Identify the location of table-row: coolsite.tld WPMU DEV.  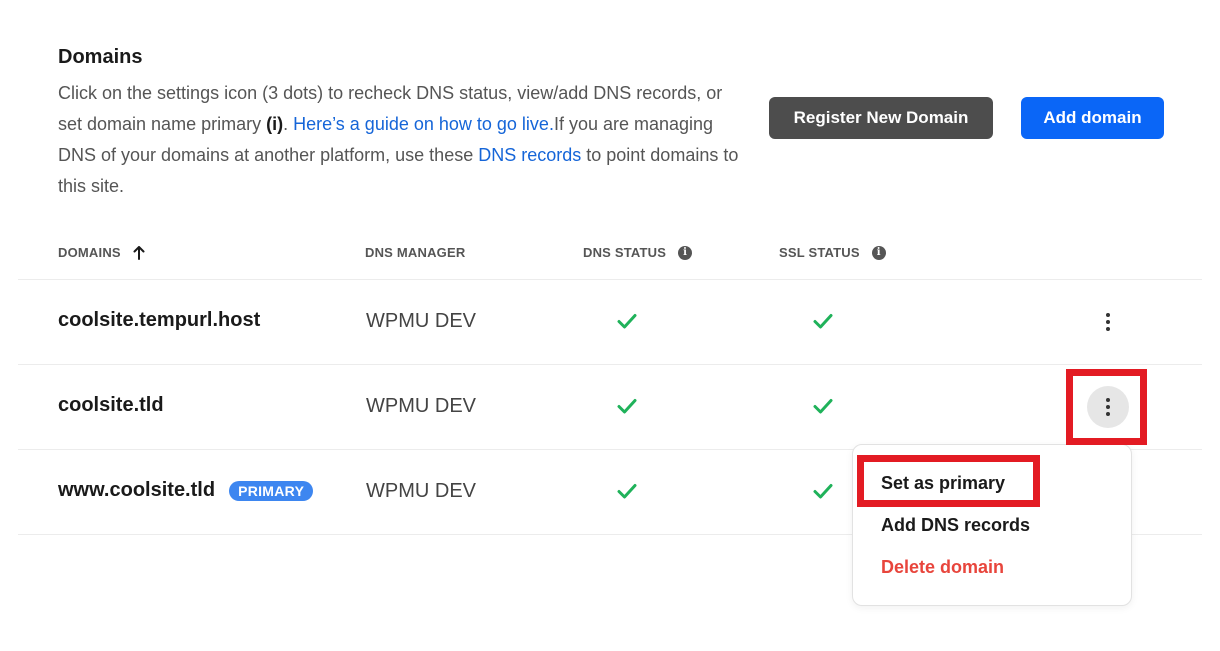
(610, 407).